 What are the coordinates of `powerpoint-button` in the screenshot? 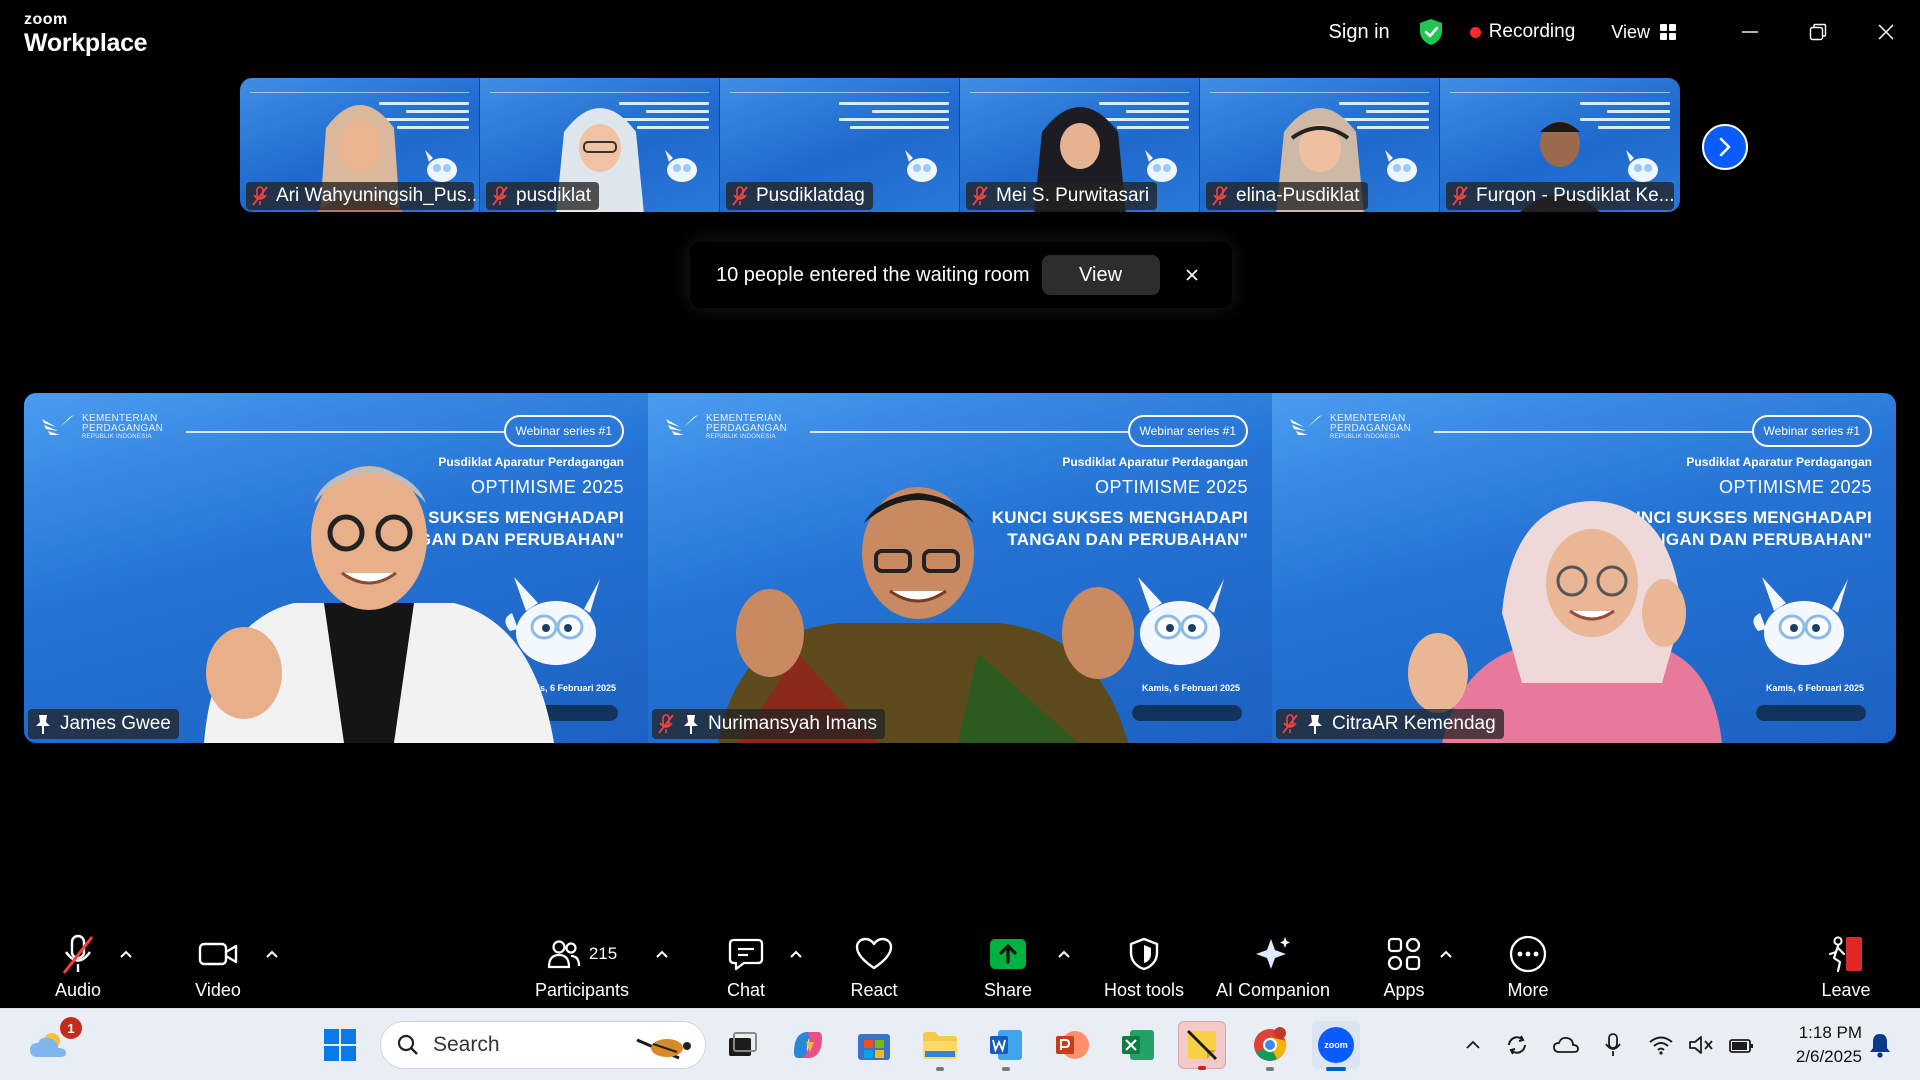 It's located at (1072, 1045).